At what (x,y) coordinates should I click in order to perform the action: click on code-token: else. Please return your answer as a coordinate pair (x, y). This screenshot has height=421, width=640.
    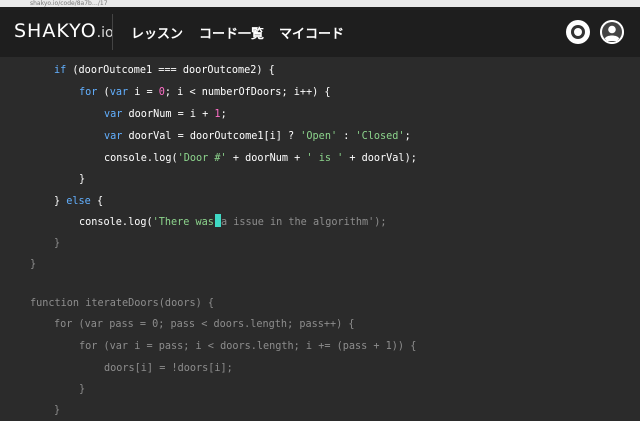
    Looking at the image, I should click on (78, 201).